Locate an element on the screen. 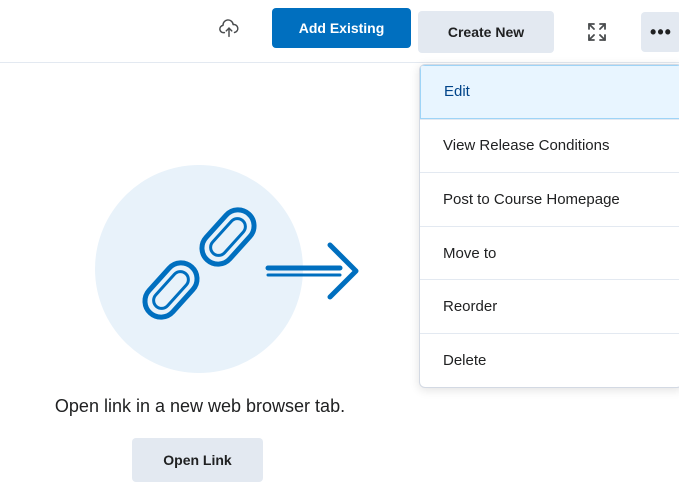 This screenshot has height=482, width=679. add-existing-button: Add Existing is located at coordinates (341, 28).